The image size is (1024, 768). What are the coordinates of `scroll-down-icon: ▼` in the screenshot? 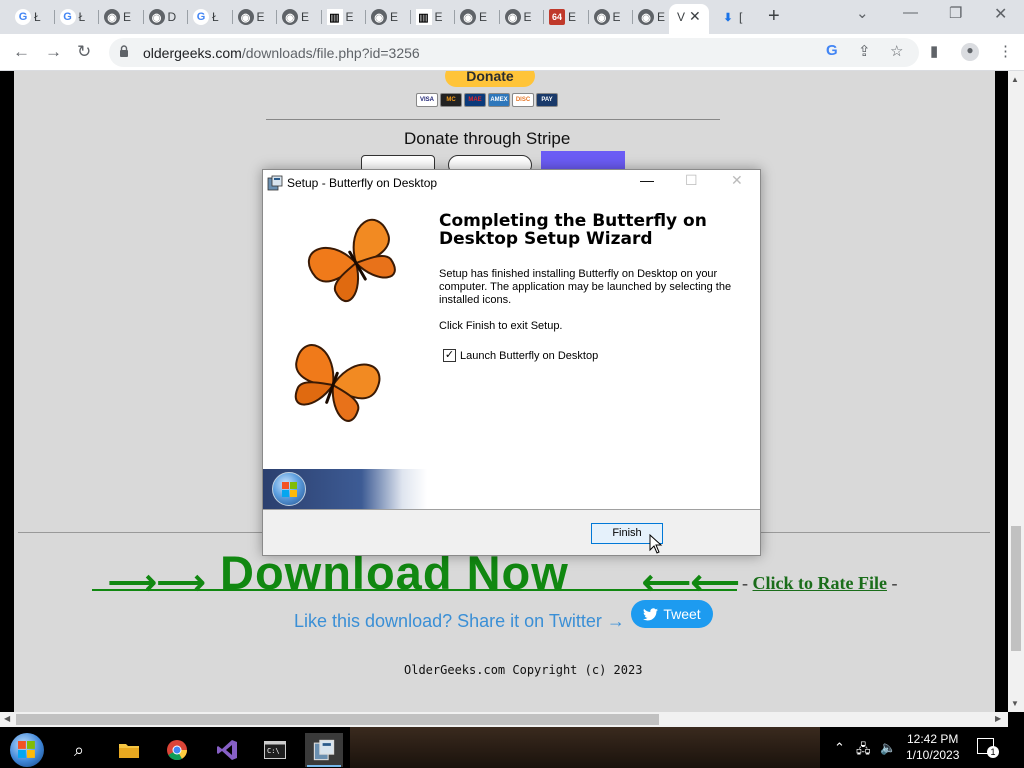 It's located at (1015, 703).